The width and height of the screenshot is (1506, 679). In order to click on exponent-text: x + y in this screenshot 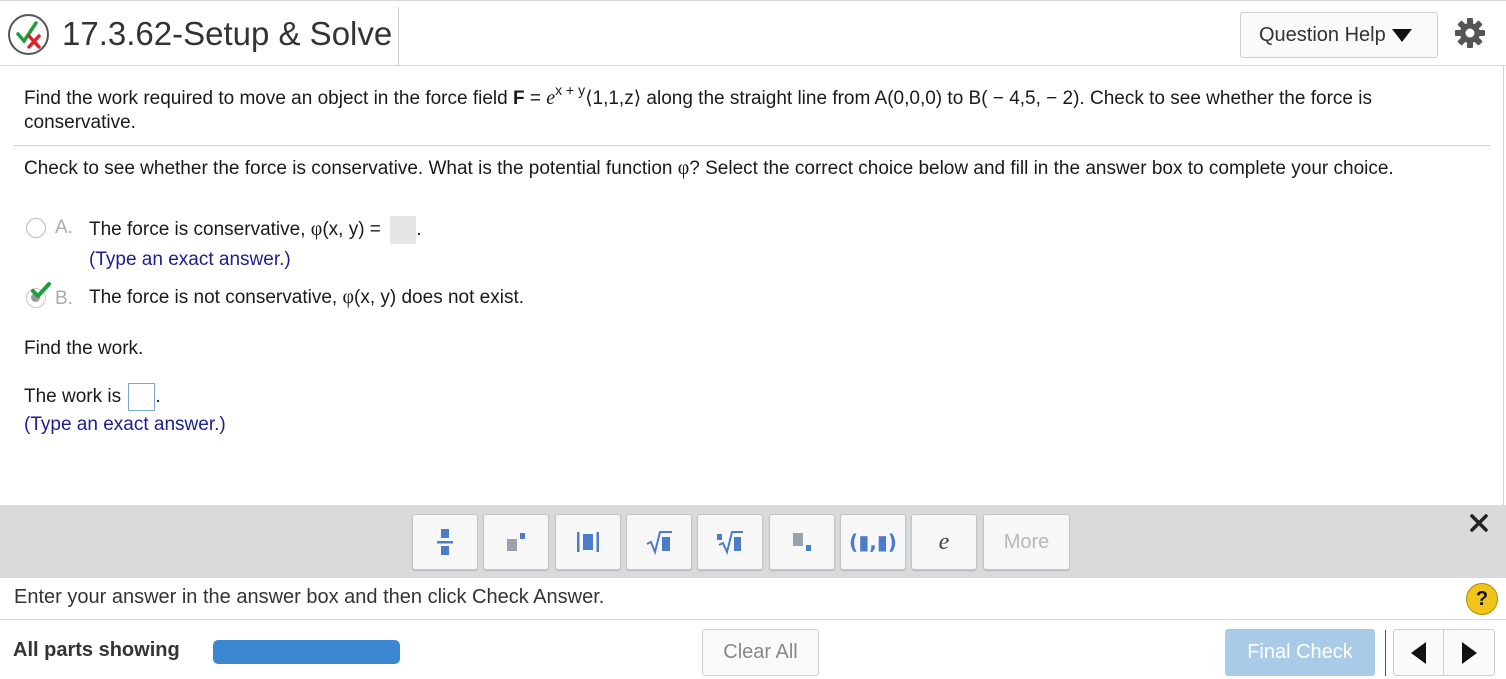, I will do `click(570, 90)`.